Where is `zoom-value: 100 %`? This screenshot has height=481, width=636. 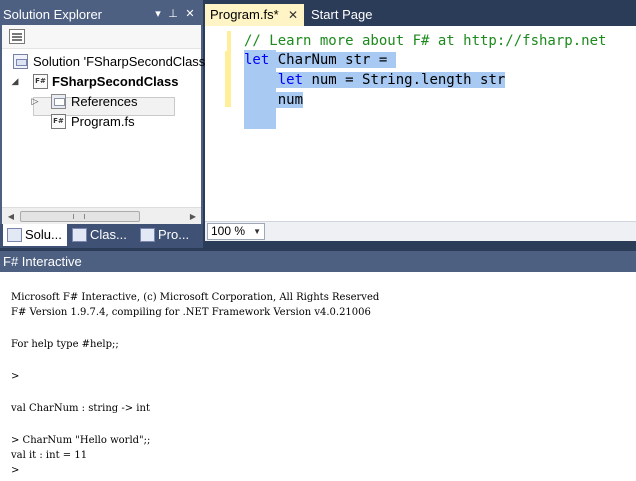
zoom-value: 100 % is located at coordinates (228, 231).